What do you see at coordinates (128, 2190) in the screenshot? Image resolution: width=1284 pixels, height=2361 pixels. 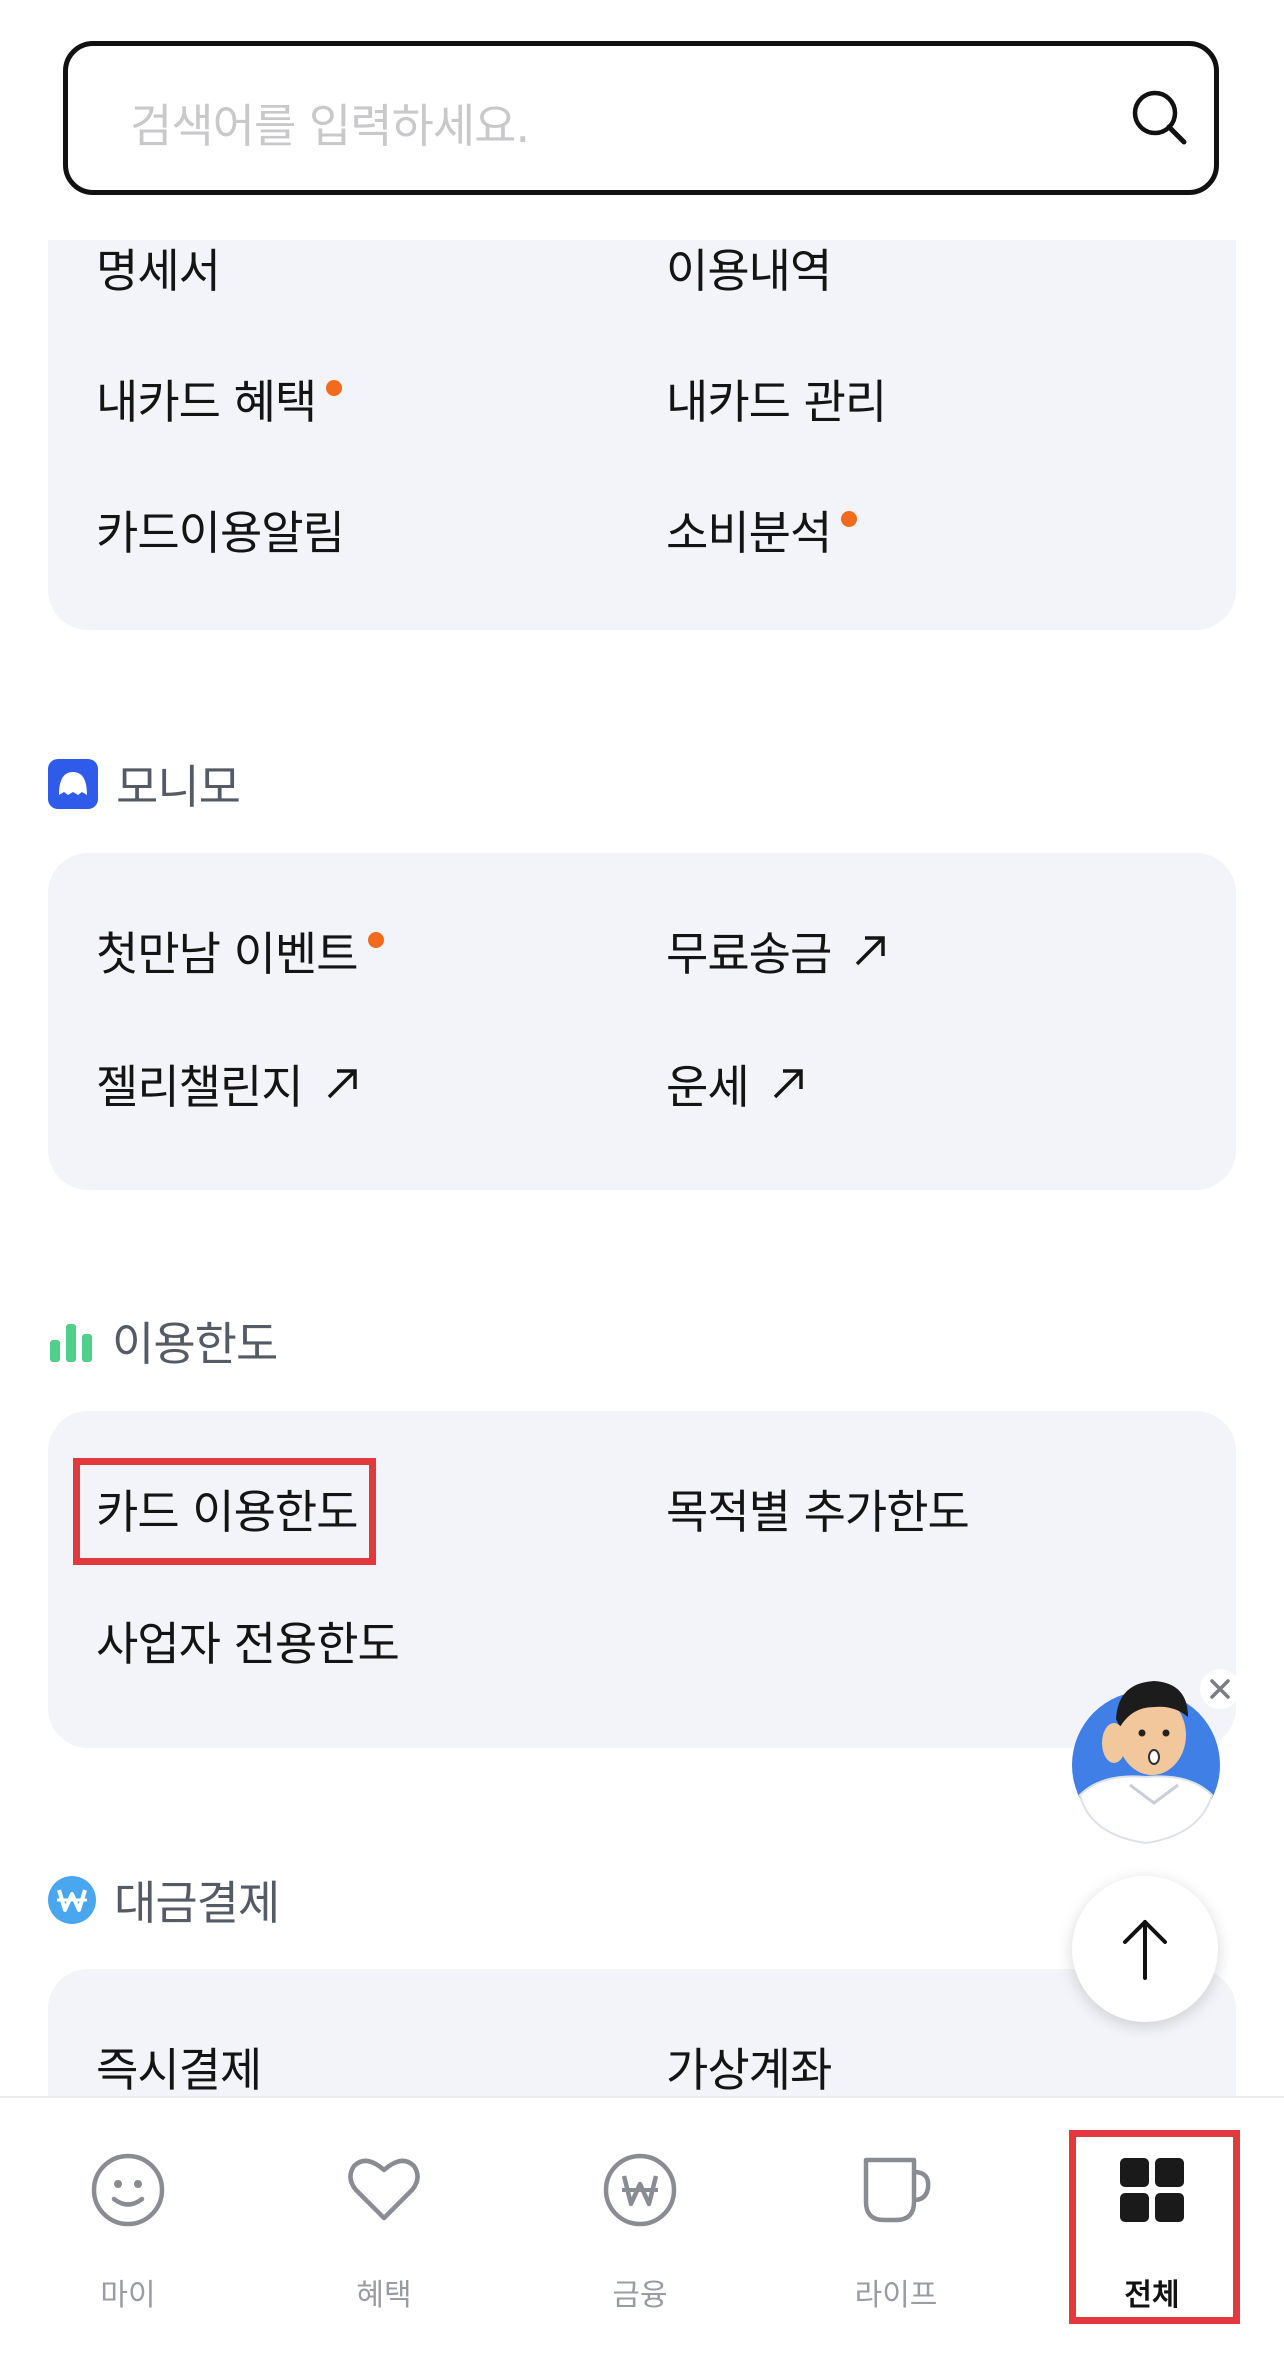 I see `smile-icon` at bounding box center [128, 2190].